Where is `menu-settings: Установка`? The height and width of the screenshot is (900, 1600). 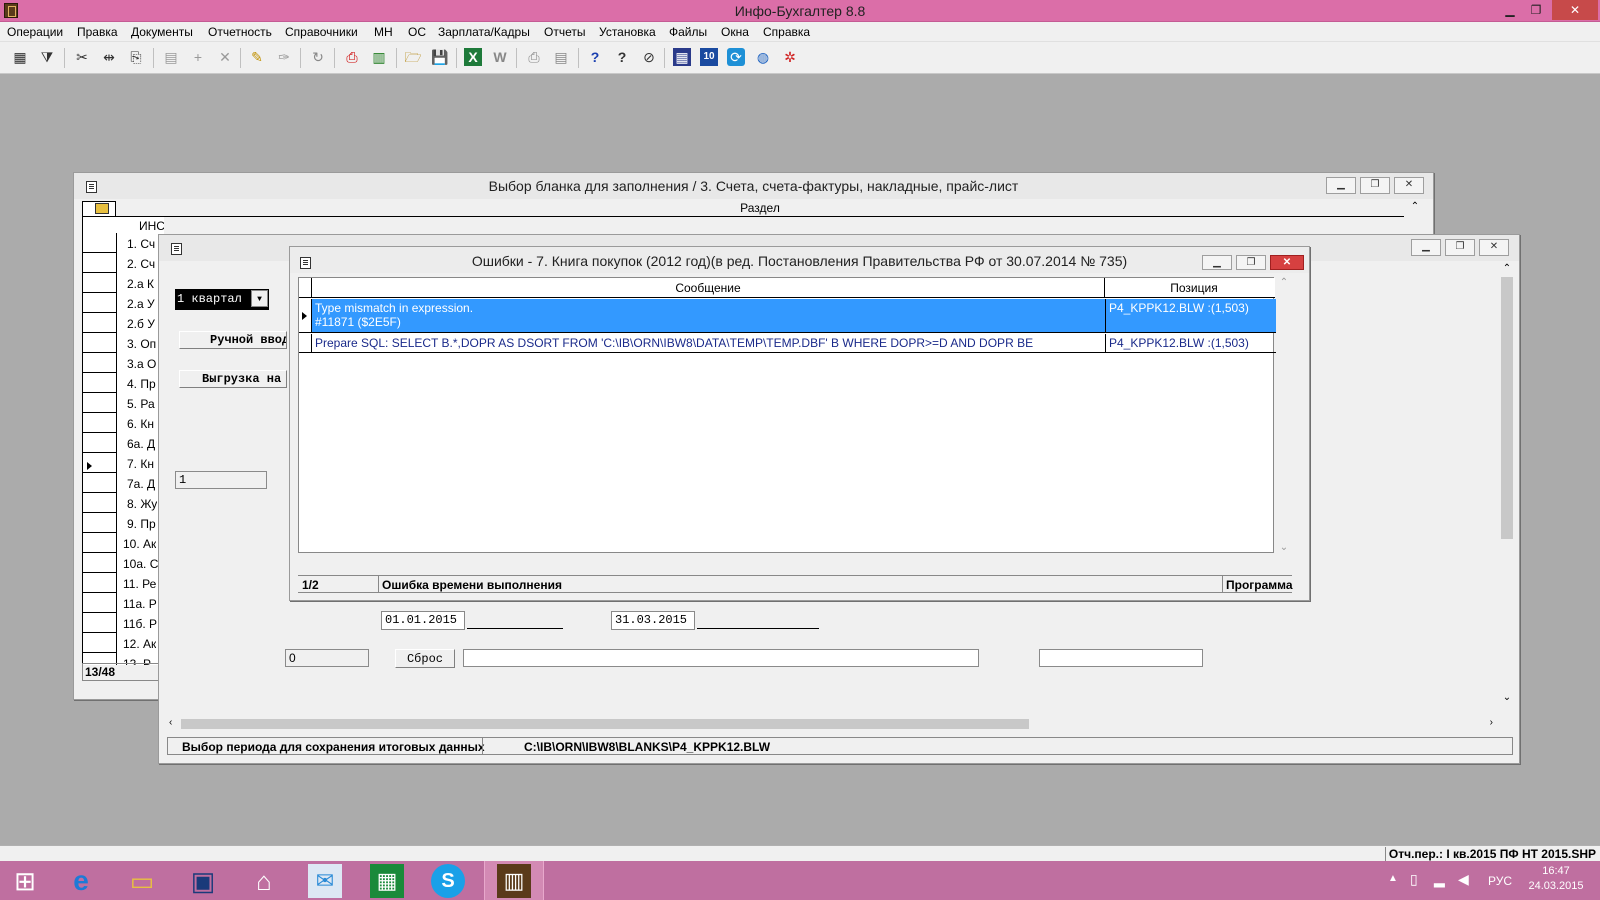 menu-settings: Установка is located at coordinates (627, 32).